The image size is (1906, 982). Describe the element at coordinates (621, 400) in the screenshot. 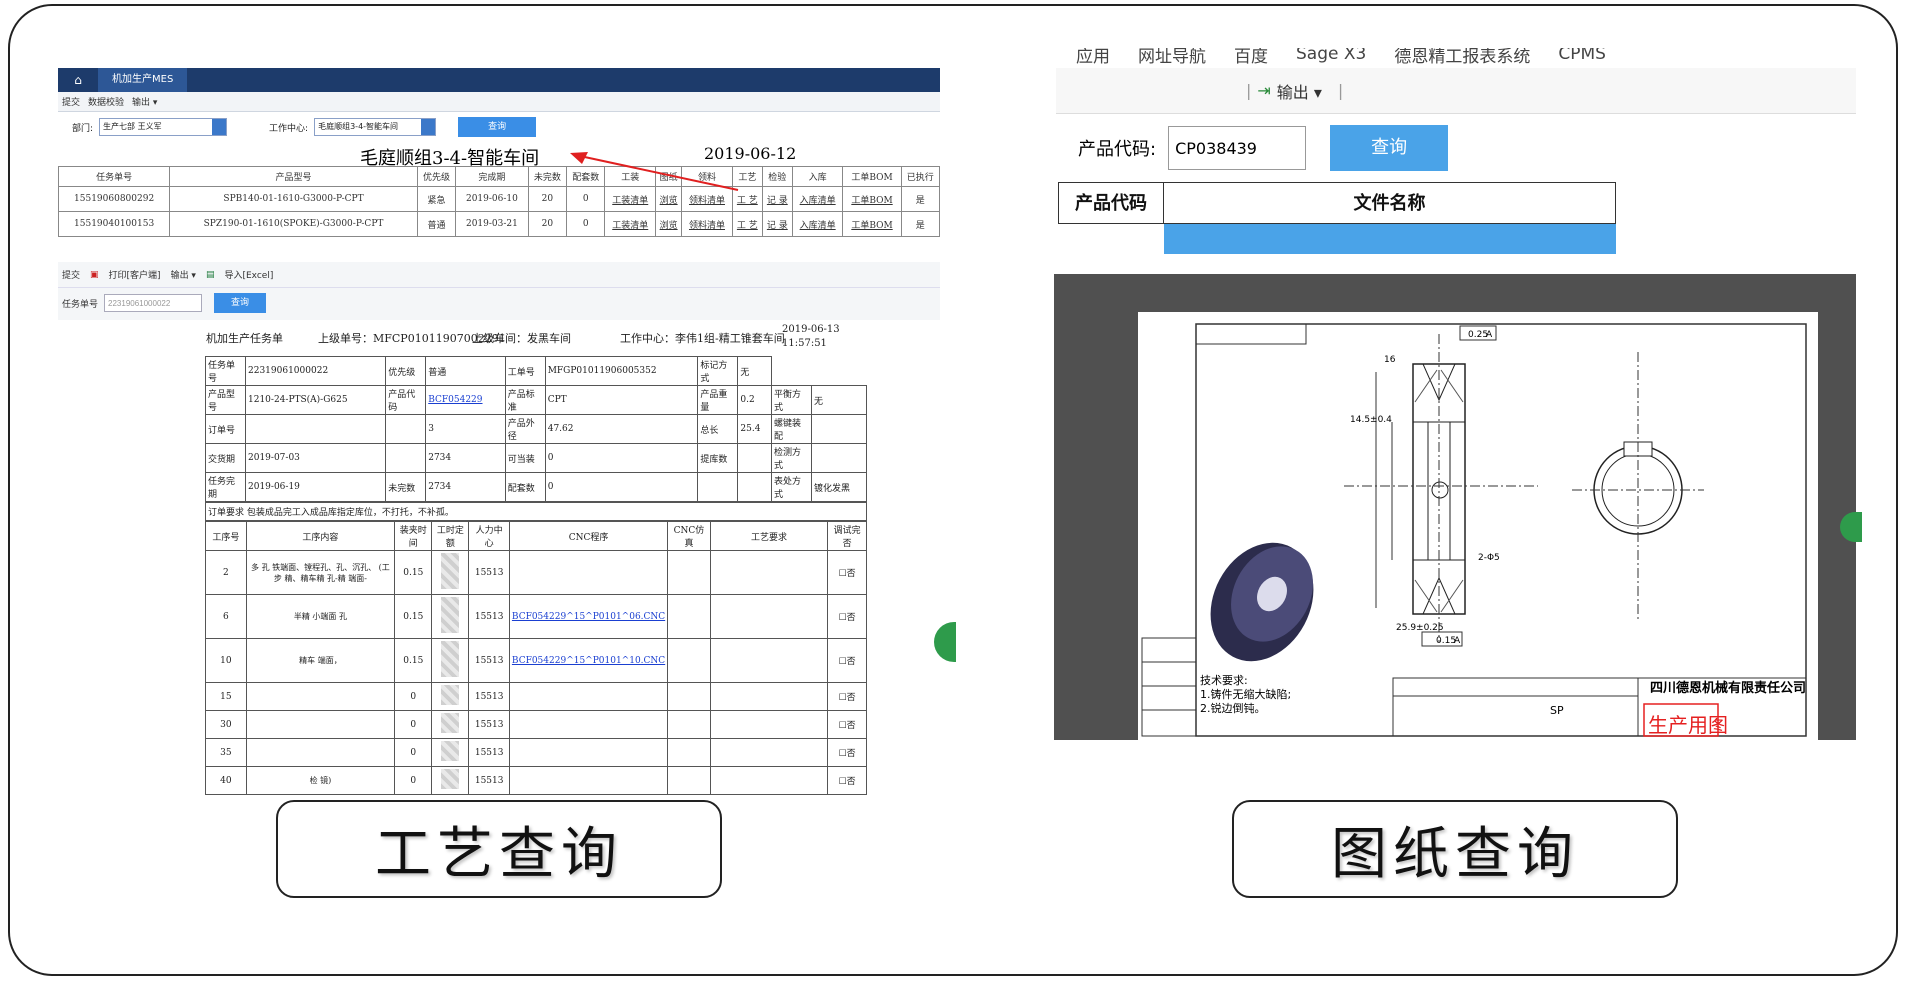

I see `info-cell: CPT` at that location.